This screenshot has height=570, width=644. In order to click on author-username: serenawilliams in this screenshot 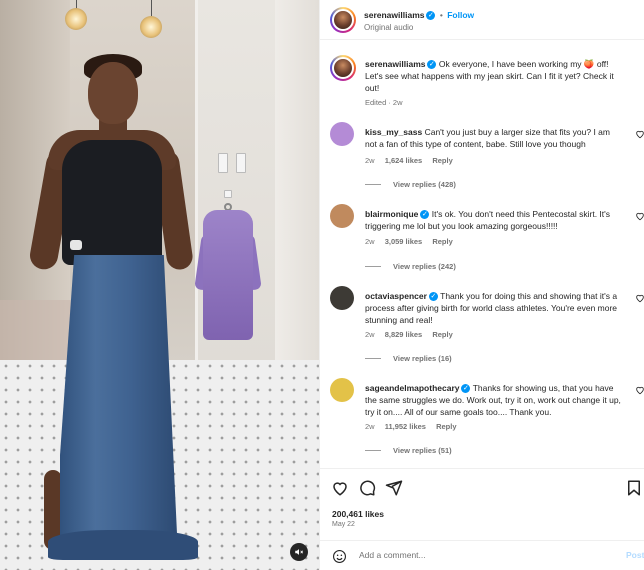, I will do `click(394, 15)`.